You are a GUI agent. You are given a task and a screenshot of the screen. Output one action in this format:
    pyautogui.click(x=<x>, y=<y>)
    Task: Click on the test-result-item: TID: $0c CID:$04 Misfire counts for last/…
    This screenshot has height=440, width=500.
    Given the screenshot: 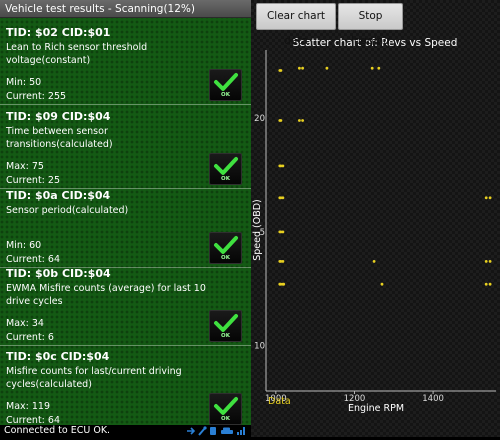 What is the action you would take?
    pyautogui.click(x=125, y=387)
    